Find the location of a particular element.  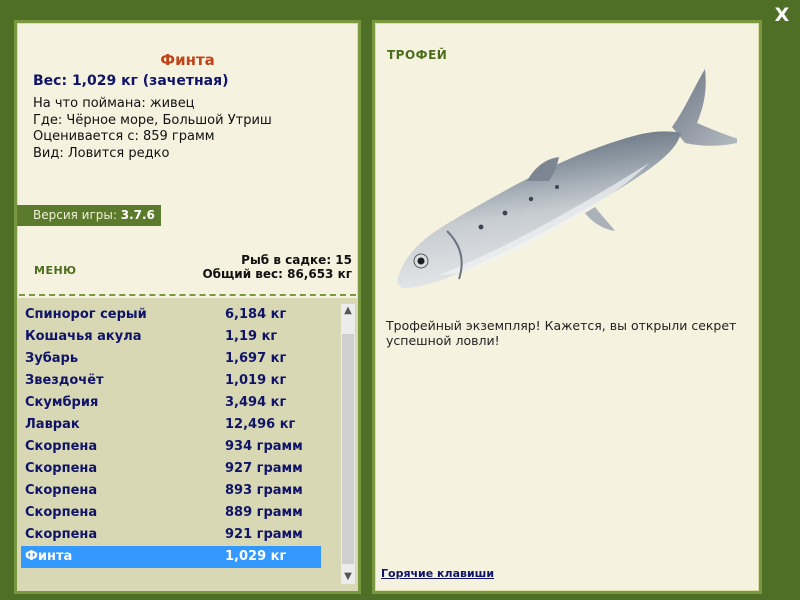

list-item: Скорпена 921 грамм is located at coordinates (171, 535).